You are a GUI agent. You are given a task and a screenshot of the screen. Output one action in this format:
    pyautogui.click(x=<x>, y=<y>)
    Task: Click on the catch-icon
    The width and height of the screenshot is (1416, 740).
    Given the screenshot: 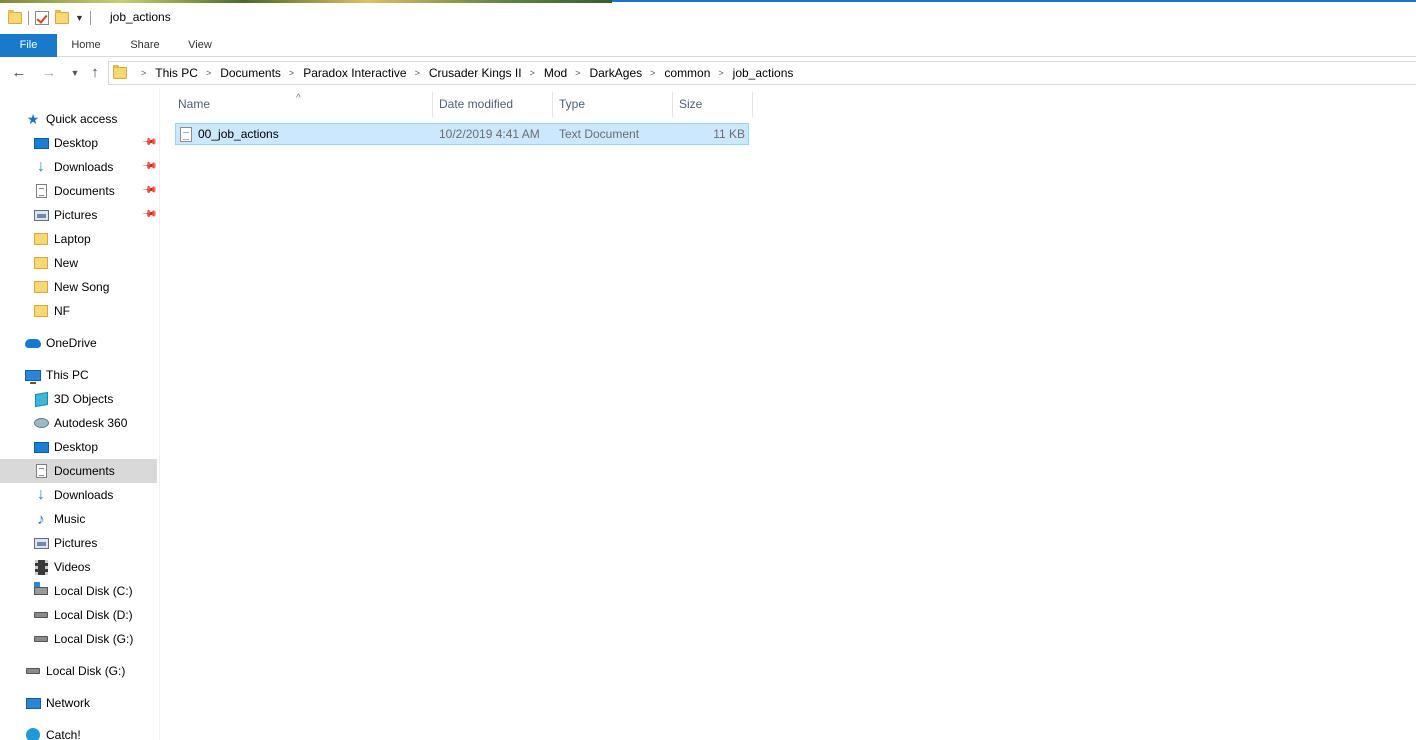 What is the action you would take?
    pyautogui.click(x=33, y=733)
    